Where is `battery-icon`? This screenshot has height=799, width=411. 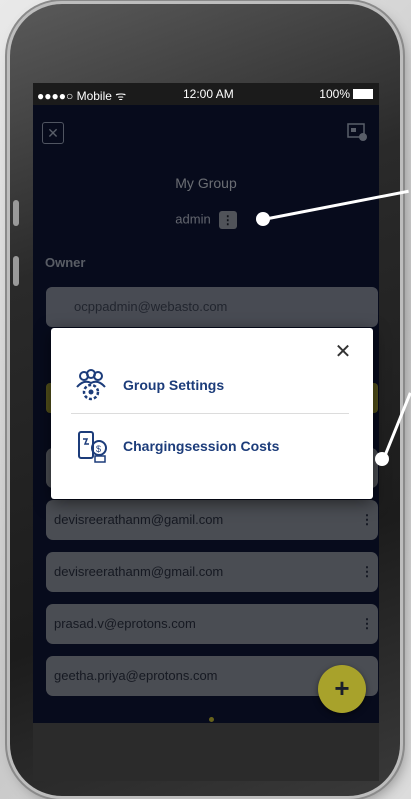 battery-icon is located at coordinates (363, 94).